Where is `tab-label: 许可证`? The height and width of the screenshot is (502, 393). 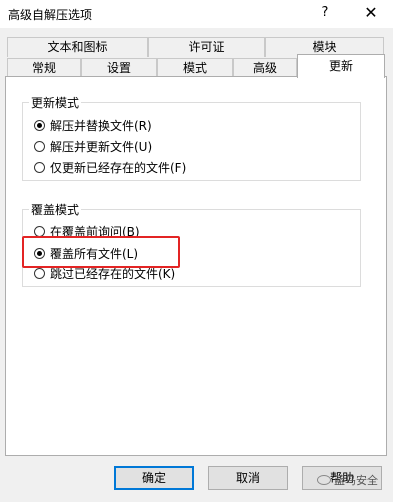 tab-label: 许可证 is located at coordinates (206, 47).